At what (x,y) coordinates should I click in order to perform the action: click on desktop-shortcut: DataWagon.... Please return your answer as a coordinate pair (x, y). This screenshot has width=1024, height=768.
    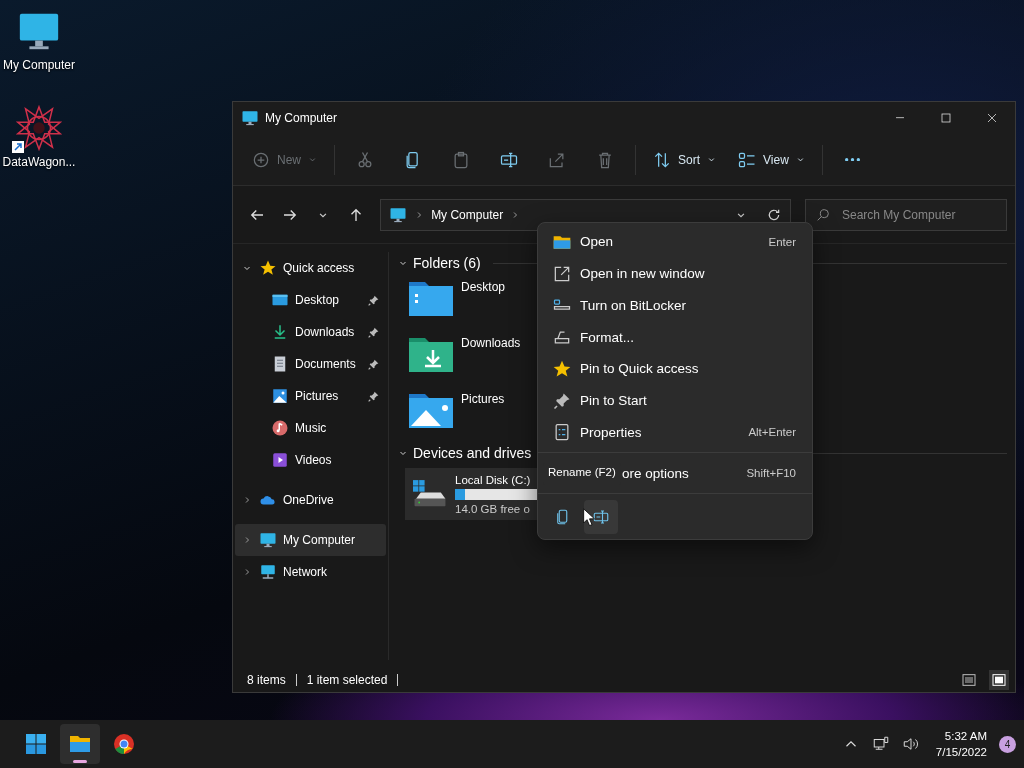
    Looking at the image, I should click on (41, 137).